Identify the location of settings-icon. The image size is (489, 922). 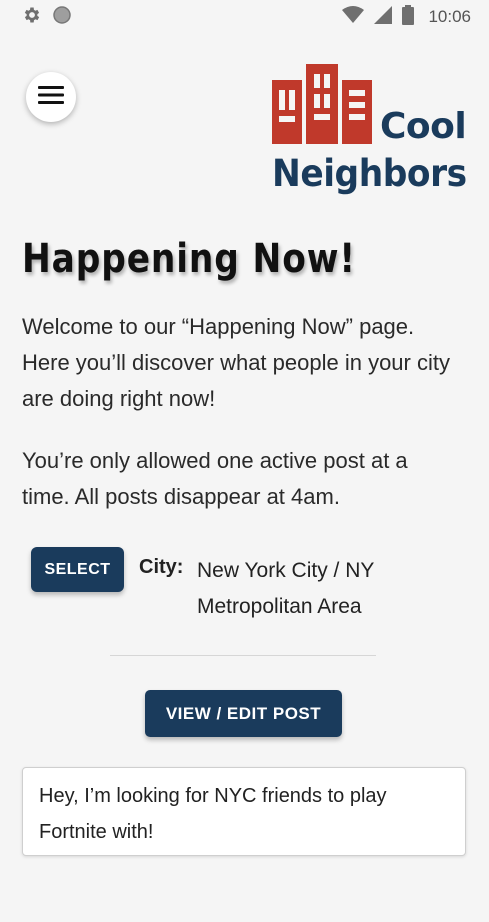
(32, 17).